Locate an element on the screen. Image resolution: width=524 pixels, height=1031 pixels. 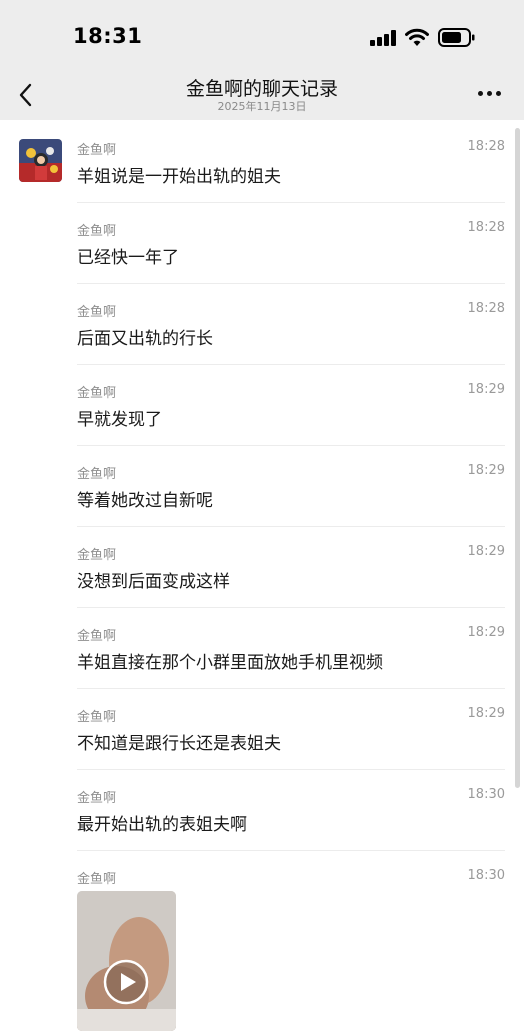
play-icon is located at coordinates (126, 982).